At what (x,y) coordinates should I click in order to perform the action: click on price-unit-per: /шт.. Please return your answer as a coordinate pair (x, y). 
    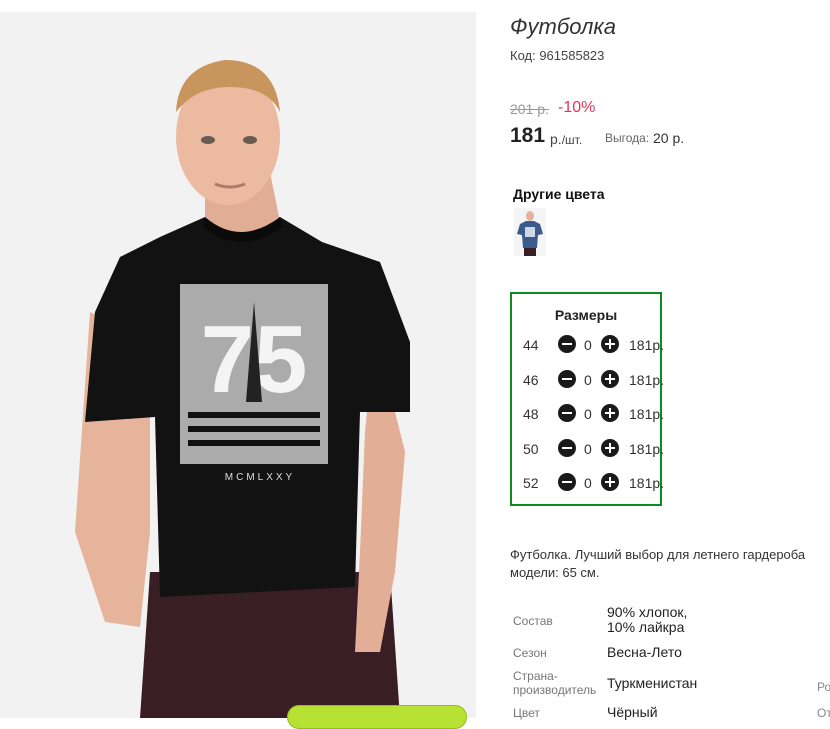
    Looking at the image, I should click on (572, 140).